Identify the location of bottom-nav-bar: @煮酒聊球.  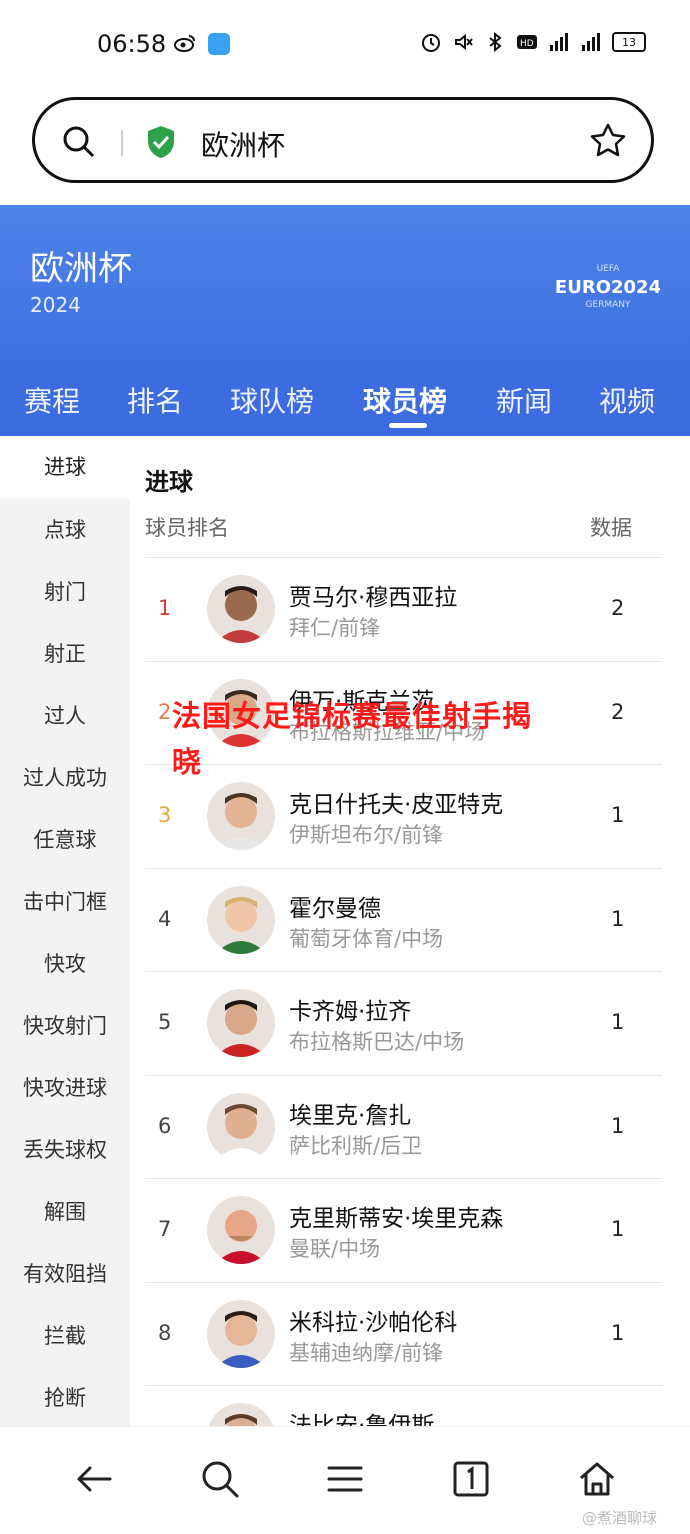
(345, 1480).